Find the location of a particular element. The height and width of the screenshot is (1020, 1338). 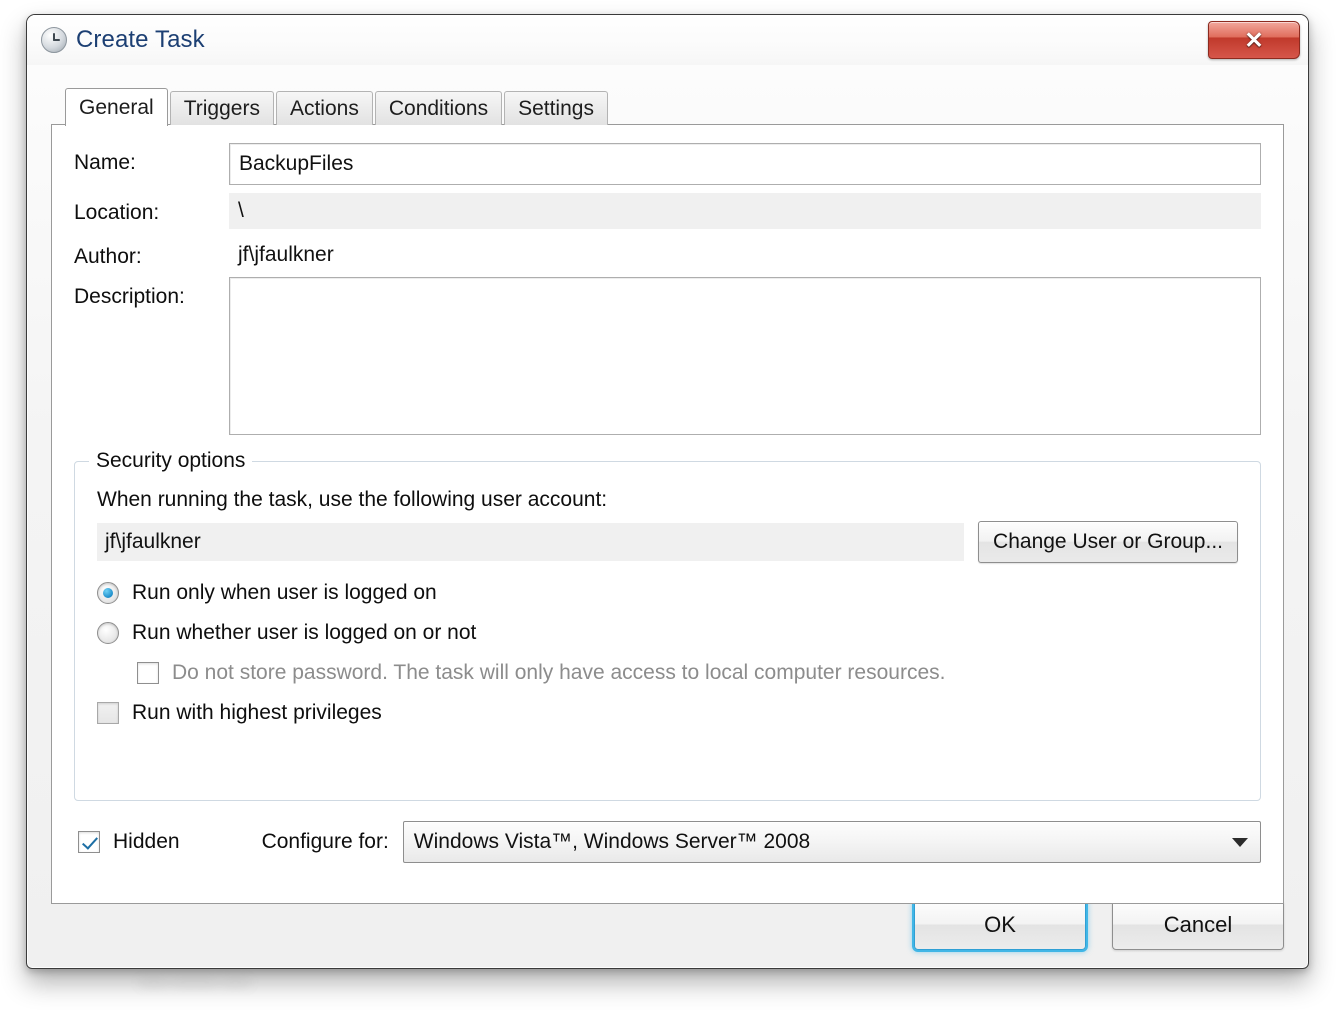

configure-for-value: Windows Vista™, Windows Server™ 2008 is located at coordinates (612, 841).